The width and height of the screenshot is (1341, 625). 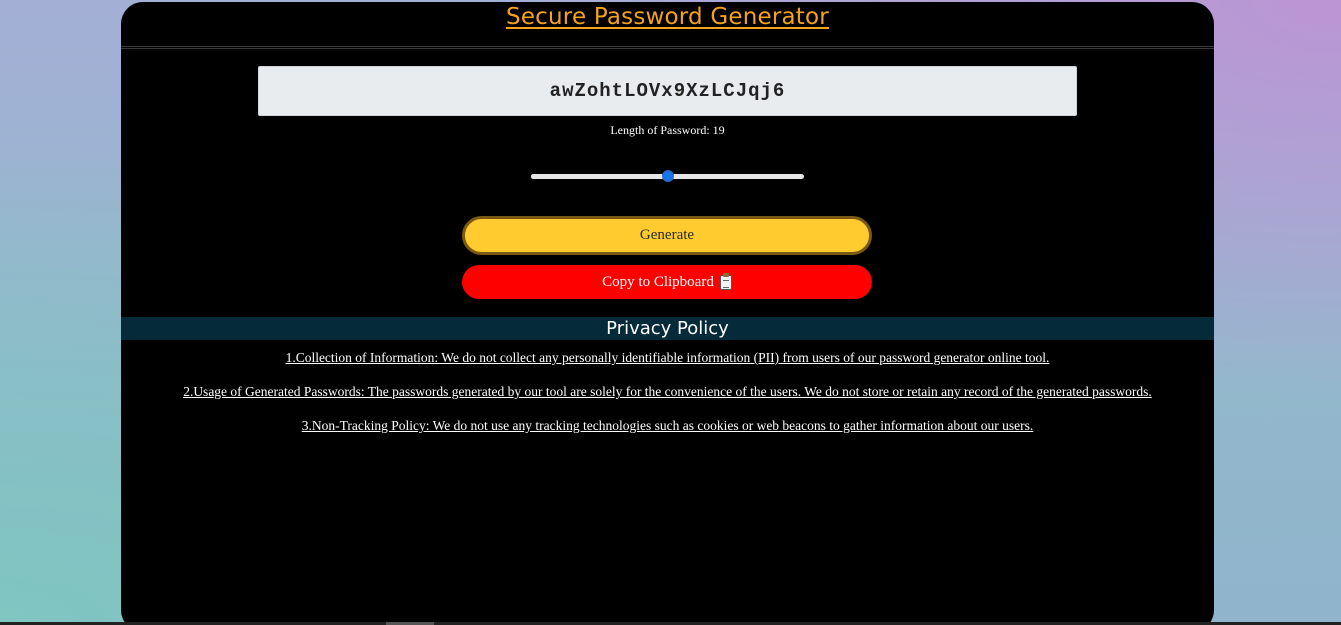 I want to click on page-title: Secure Password Generator, so click(x=667, y=17).